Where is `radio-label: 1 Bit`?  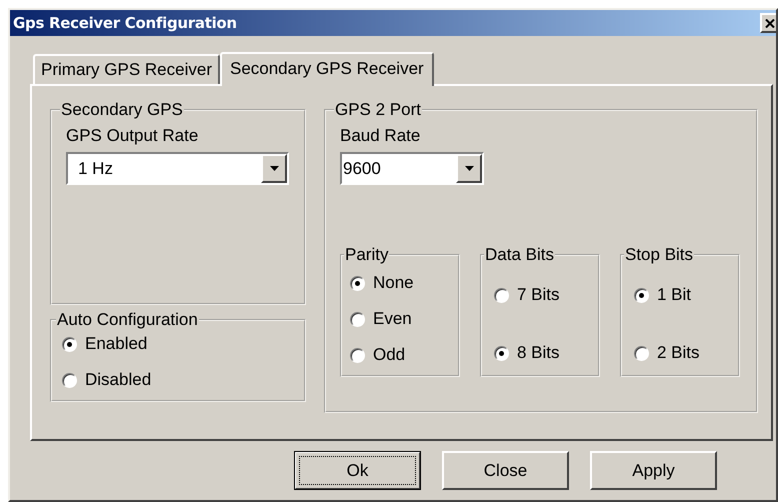
radio-label: 1 Bit is located at coordinates (674, 295).